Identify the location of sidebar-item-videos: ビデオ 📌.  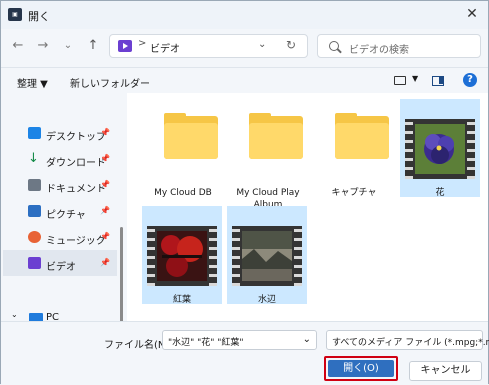
(60, 263).